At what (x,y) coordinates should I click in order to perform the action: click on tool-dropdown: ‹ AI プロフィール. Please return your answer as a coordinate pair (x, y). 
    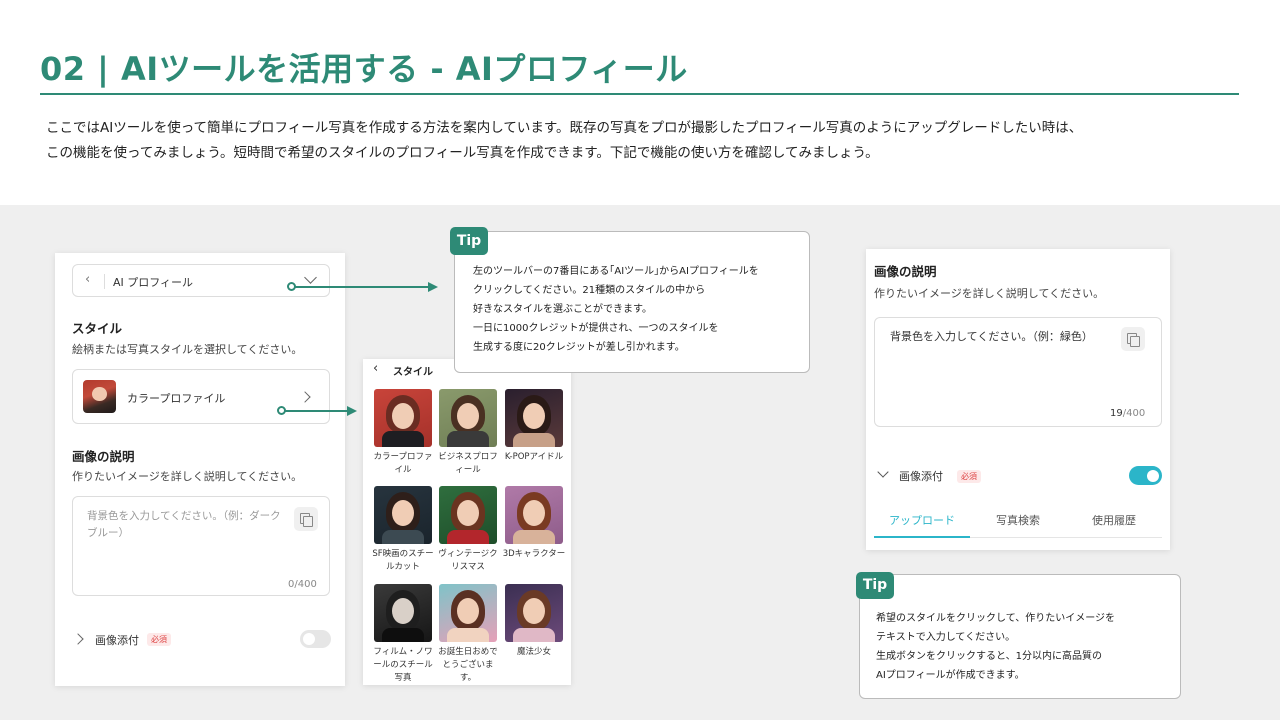
    Looking at the image, I should click on (201, 280).